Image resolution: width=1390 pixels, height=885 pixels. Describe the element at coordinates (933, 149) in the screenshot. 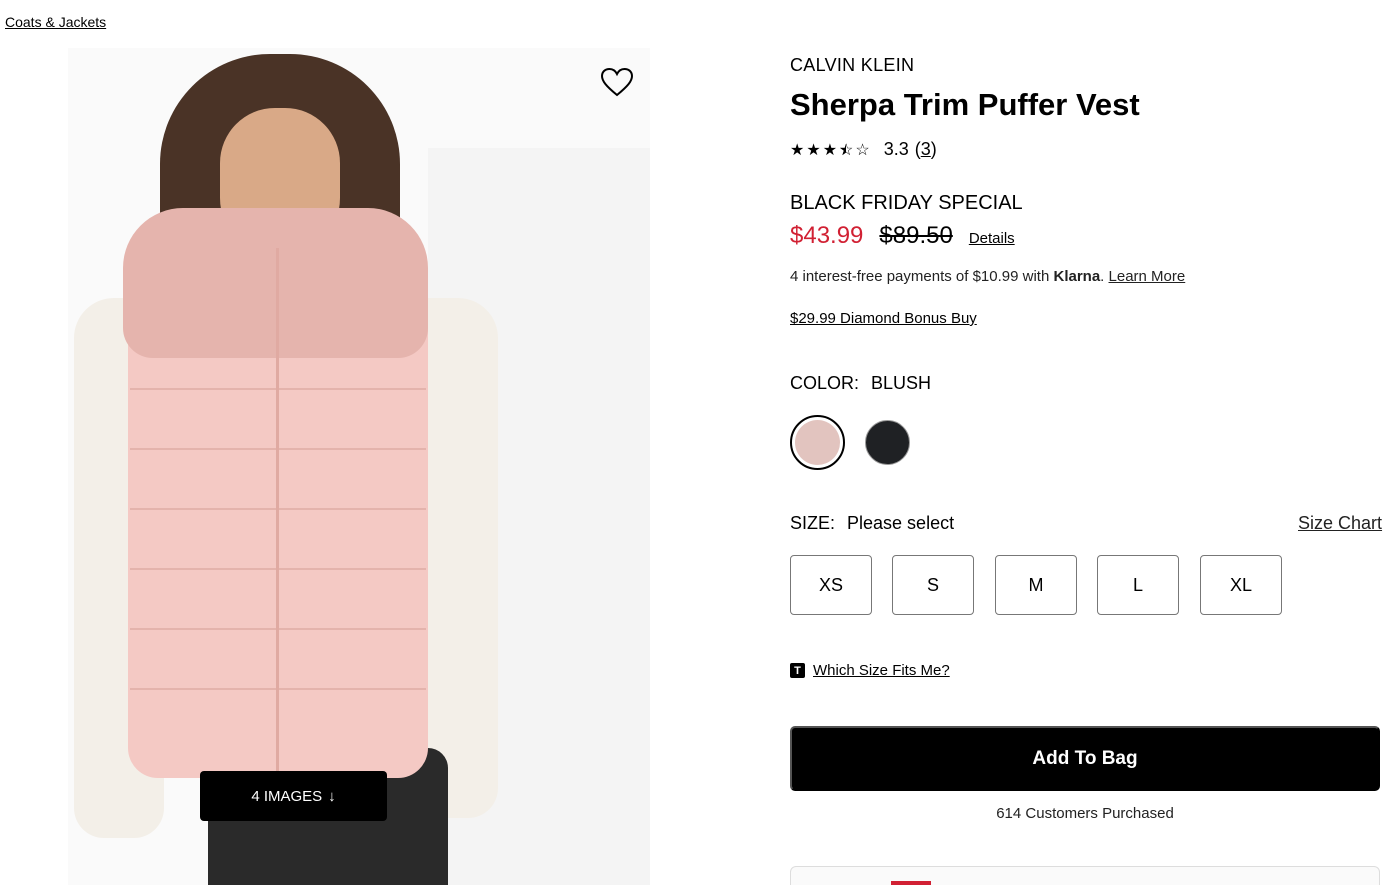

I see `rating-paren-close: )` at that location.